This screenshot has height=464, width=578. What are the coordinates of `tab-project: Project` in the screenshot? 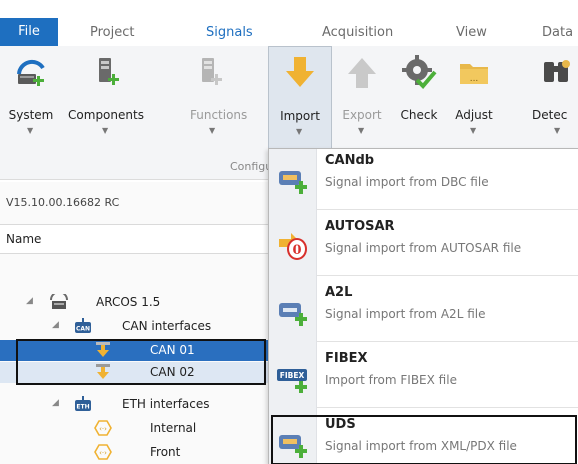 It's located at (112, 33).